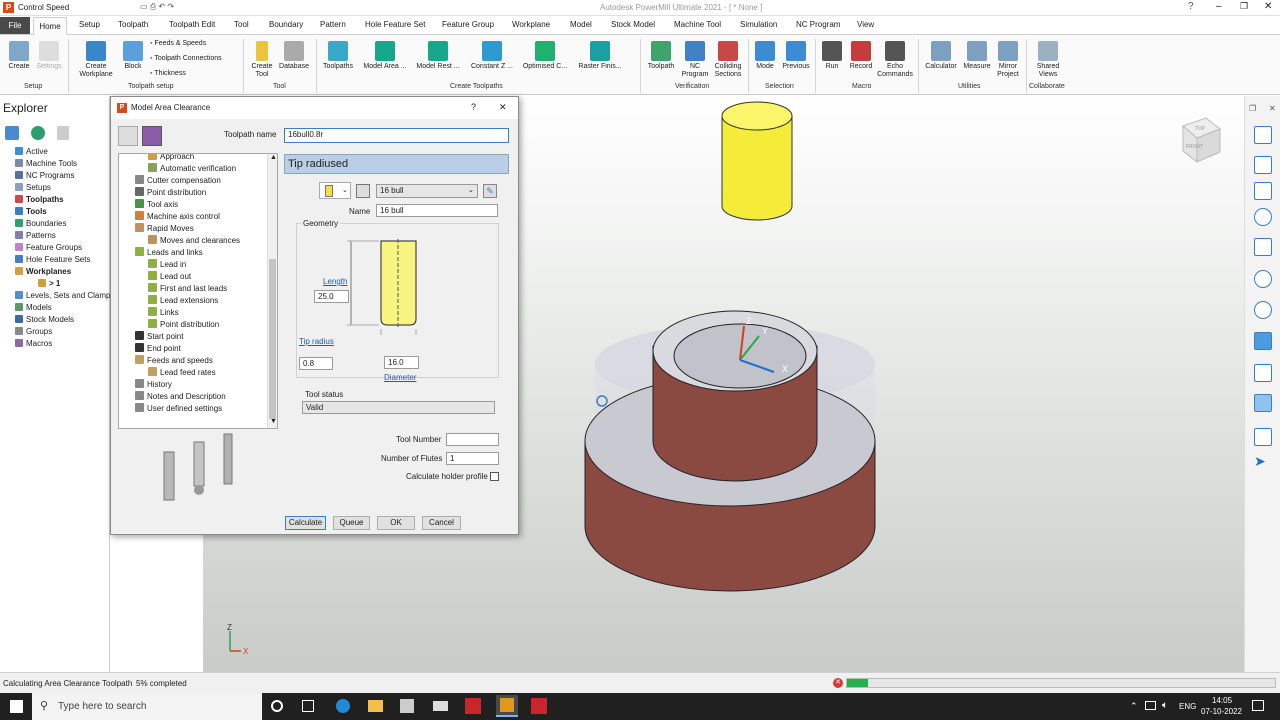 The width and height of the screenshot is (1280, 720). Describe the element at coordinates (33, 307) in the screenshot. I see `explorer-item: Models` at that location.